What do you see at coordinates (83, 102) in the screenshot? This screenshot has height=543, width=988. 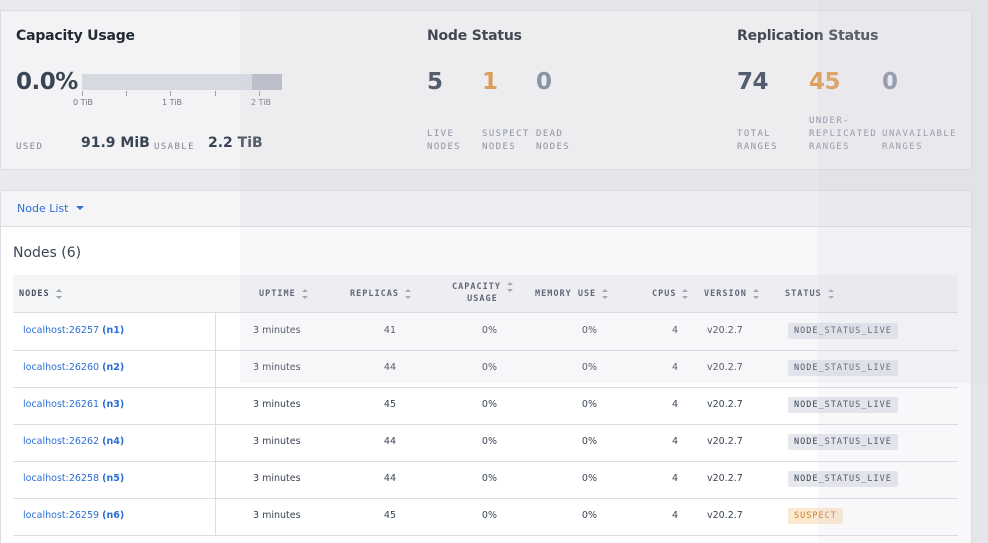 I see `capacity-tick-0: 0 TiB` at bounding box center [83, 102].